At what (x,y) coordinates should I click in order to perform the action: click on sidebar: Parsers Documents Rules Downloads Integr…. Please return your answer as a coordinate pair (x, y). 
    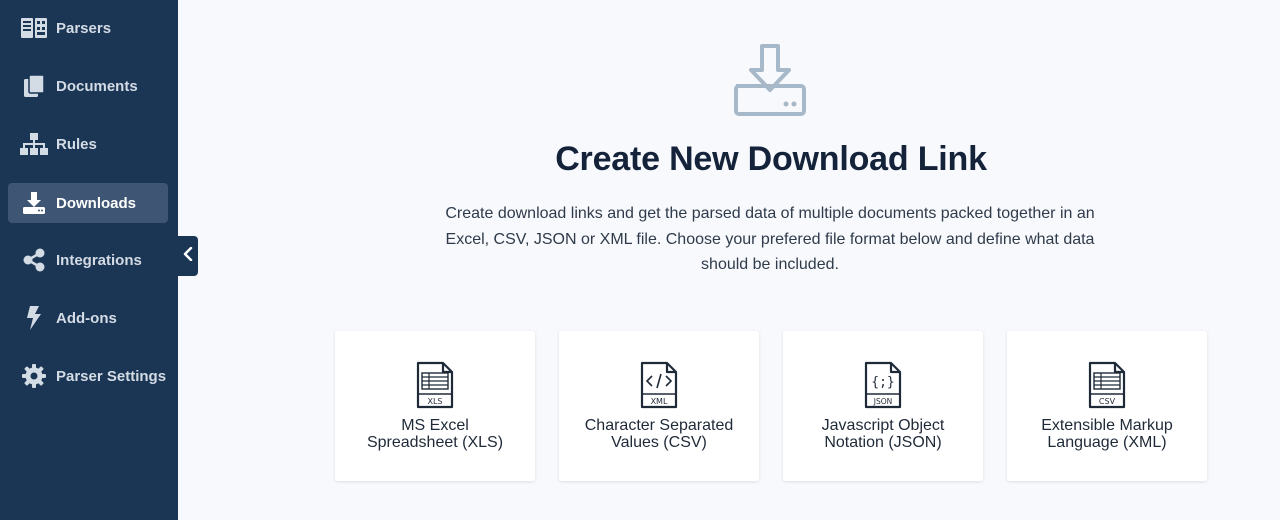
    Looking at the image, I should click on (89, 260).